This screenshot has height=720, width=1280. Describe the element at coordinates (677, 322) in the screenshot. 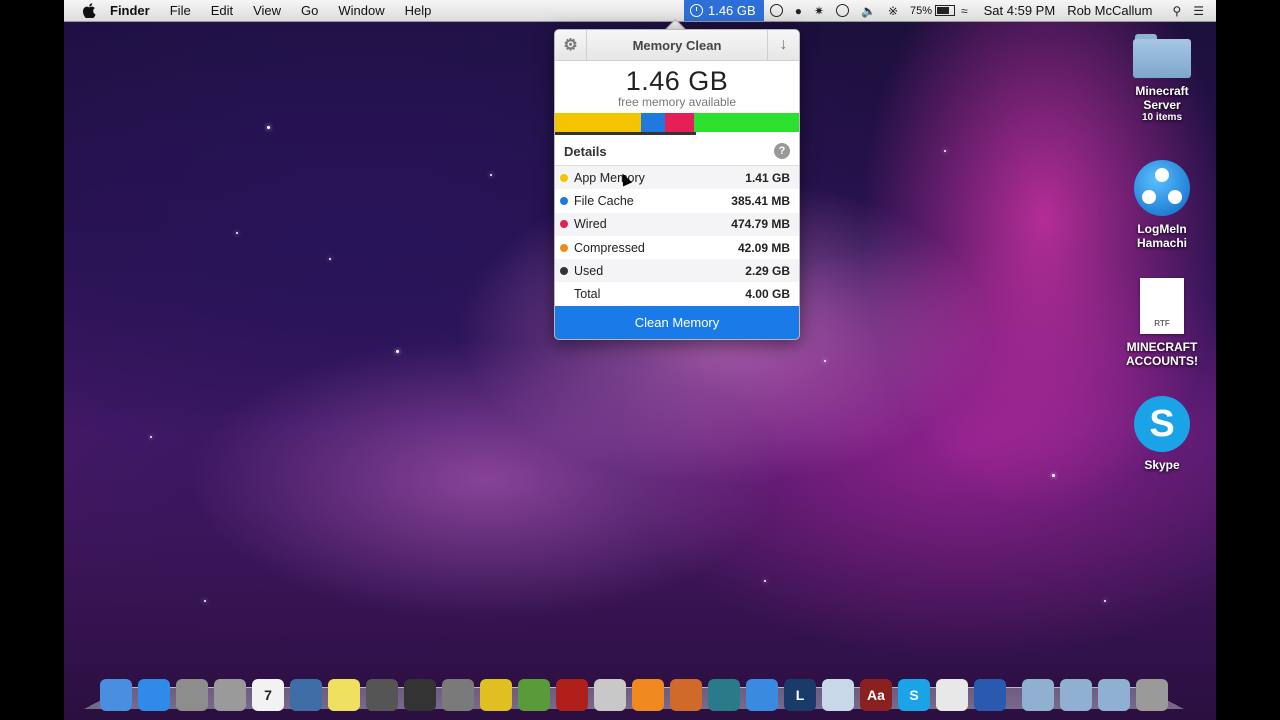

I see `clean-memory-button: Clean Memory` at that location.